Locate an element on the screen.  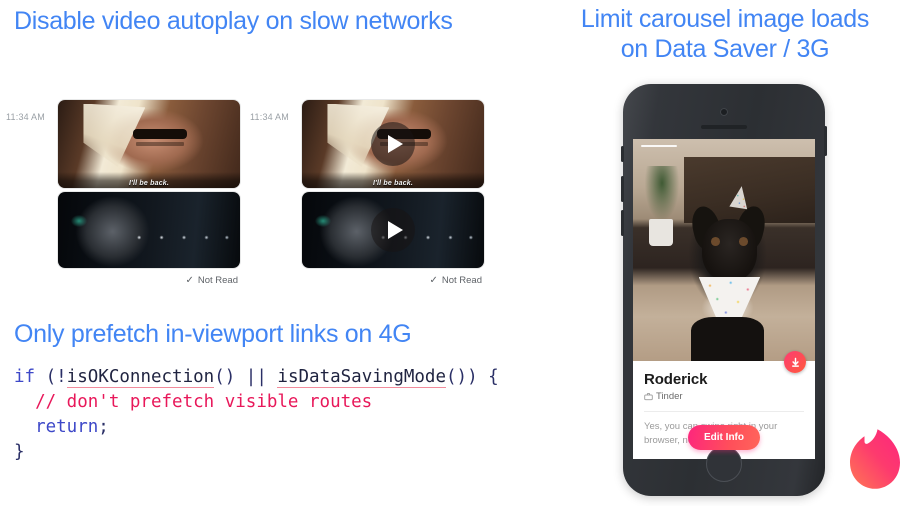
phone-home-button is located at coordinates (724, 464).